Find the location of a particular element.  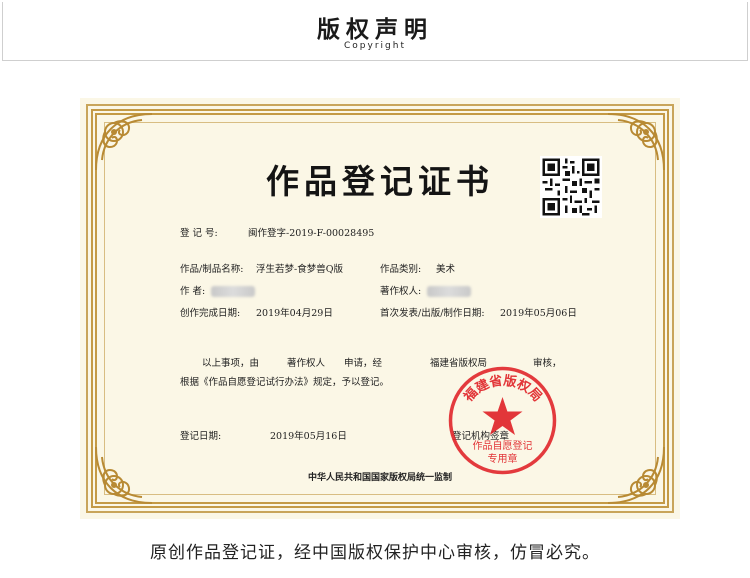

body-text-c: 申请，经 is located at coordinates (363, 363).